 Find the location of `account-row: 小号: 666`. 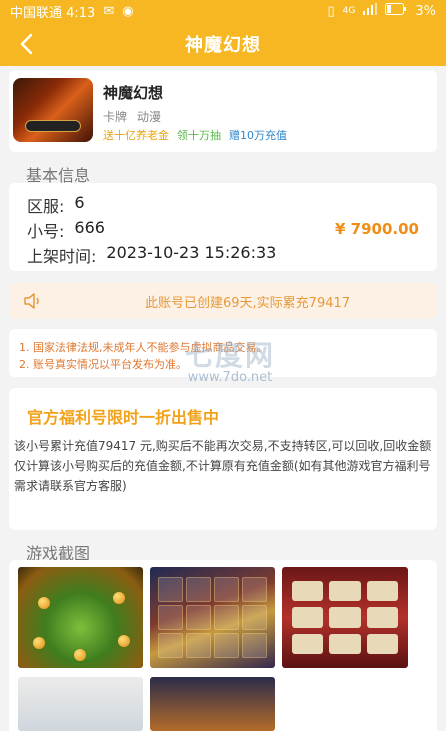

account-row: 小号: 666 is located at coordinates (66, 230).